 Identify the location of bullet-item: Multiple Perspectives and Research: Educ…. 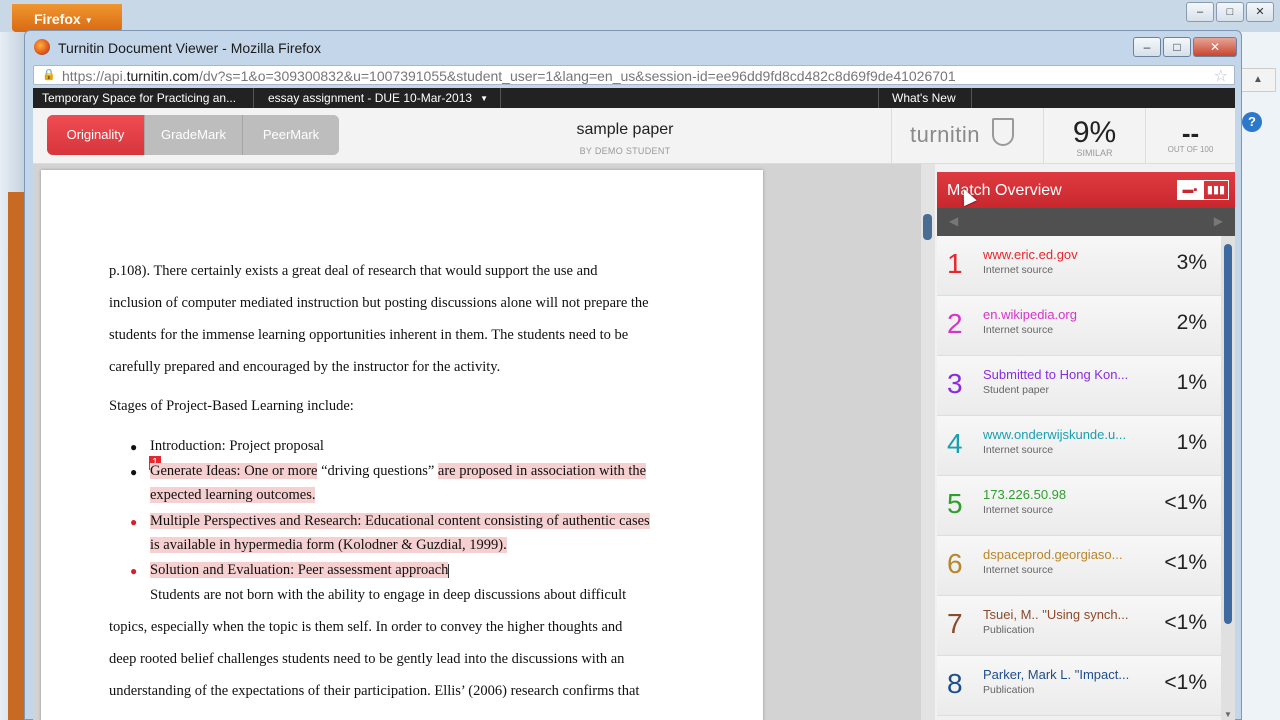
(400, 521).